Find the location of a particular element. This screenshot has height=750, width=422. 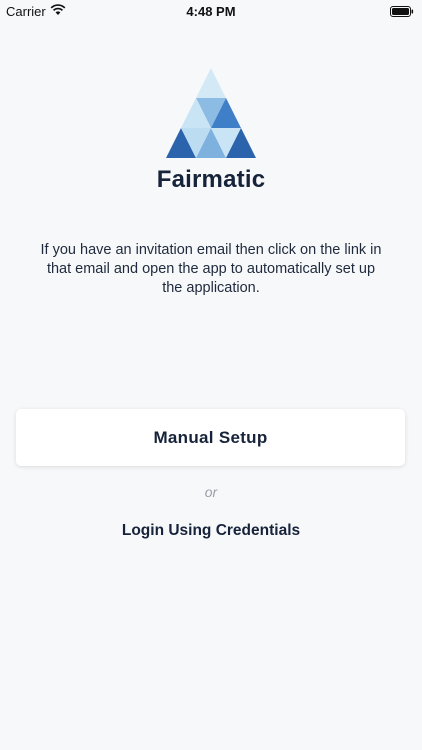

battery-icon is located at coordinates (402, 11).